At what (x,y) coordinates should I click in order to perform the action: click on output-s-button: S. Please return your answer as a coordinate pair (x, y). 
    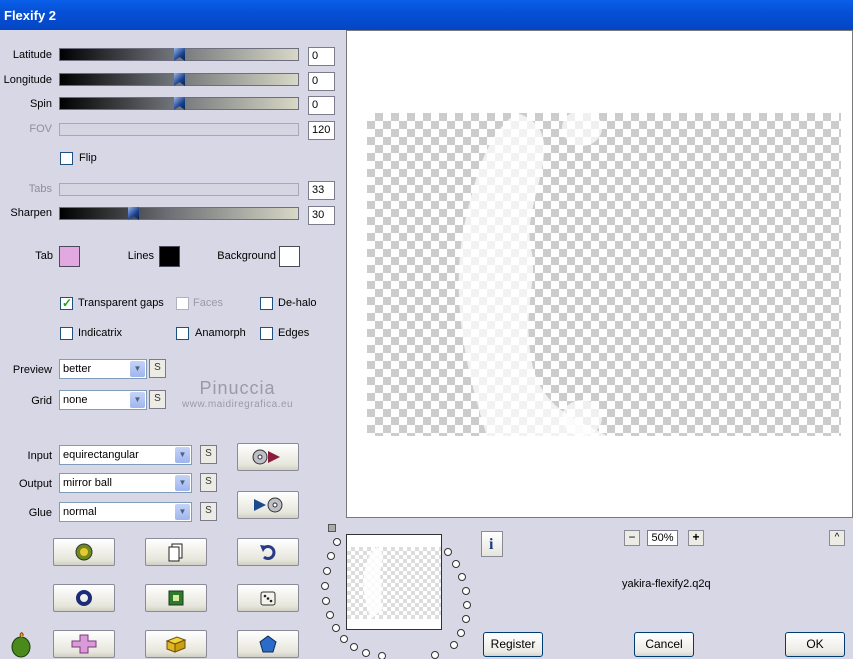
    Looking at the image, I should click on (208, 482).